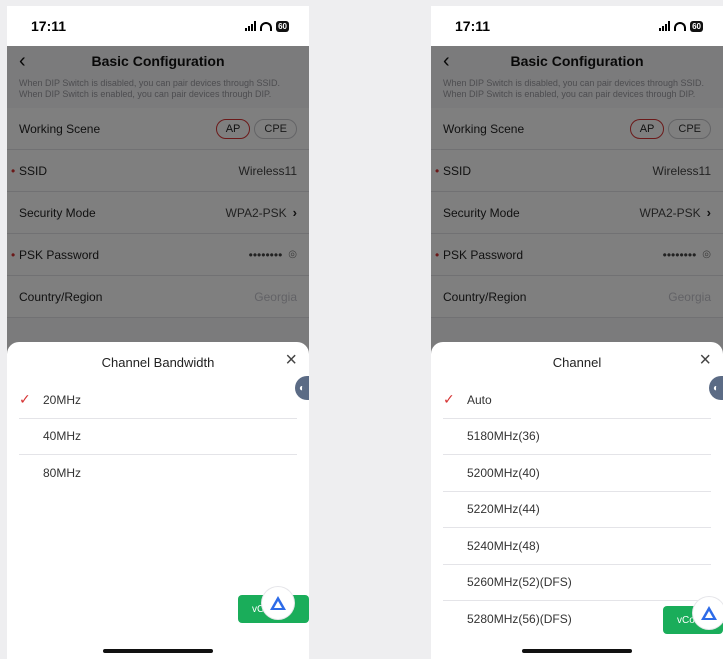  What do you see at coordinates (503, 472) in the screenshot?
I see `option-label: 5200MHz(40)` at bounding box center [503, 472].